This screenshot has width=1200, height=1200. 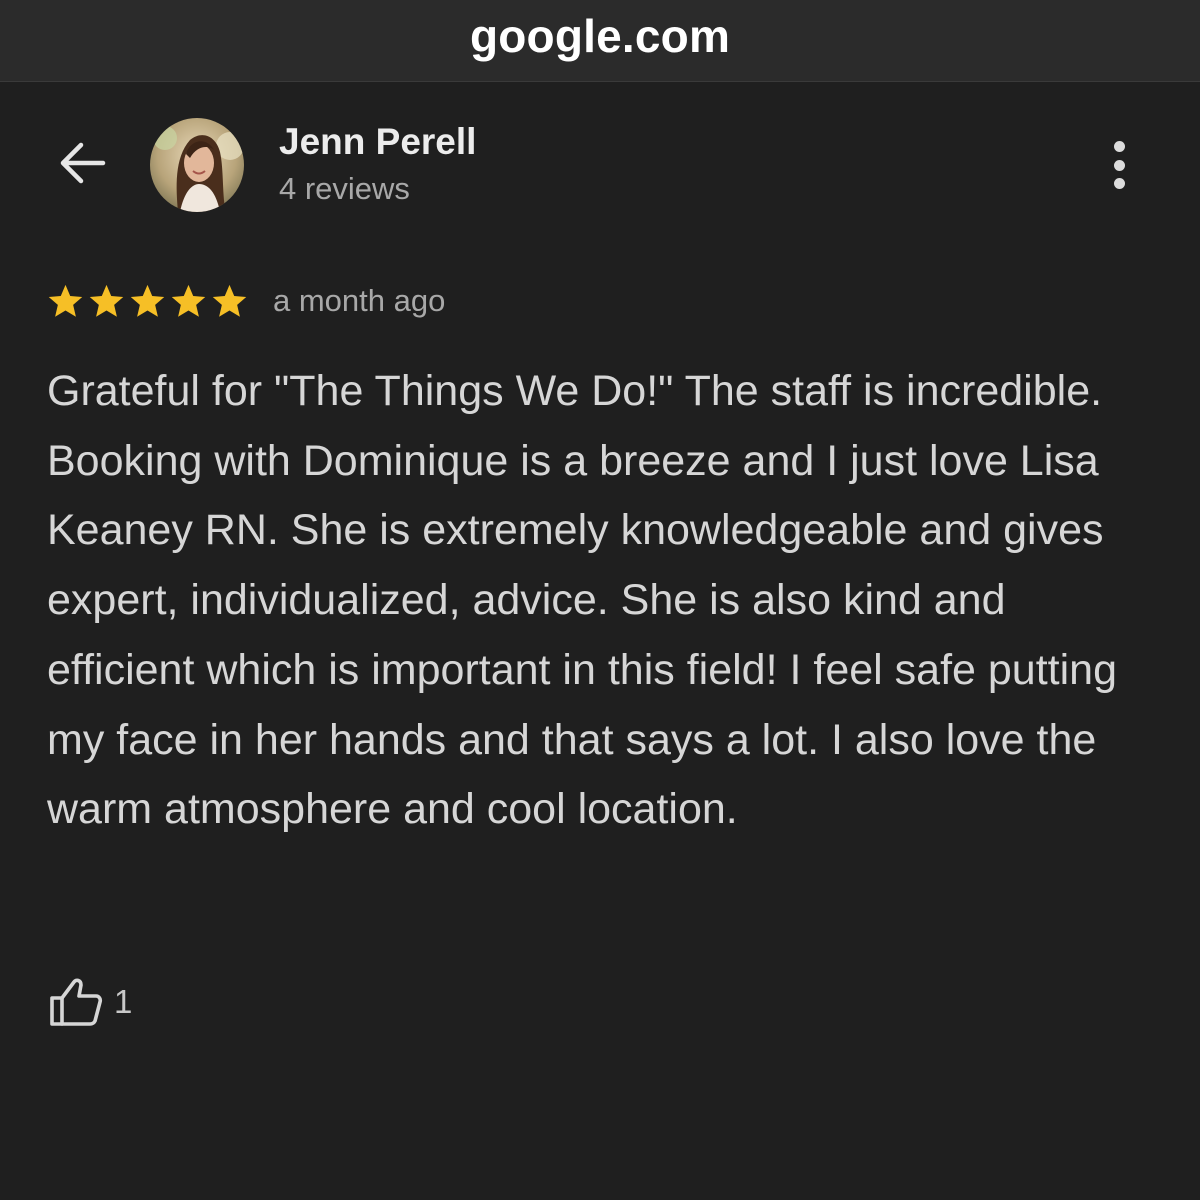 I want to click on like-button: 1, so click(x=90, y=1002).